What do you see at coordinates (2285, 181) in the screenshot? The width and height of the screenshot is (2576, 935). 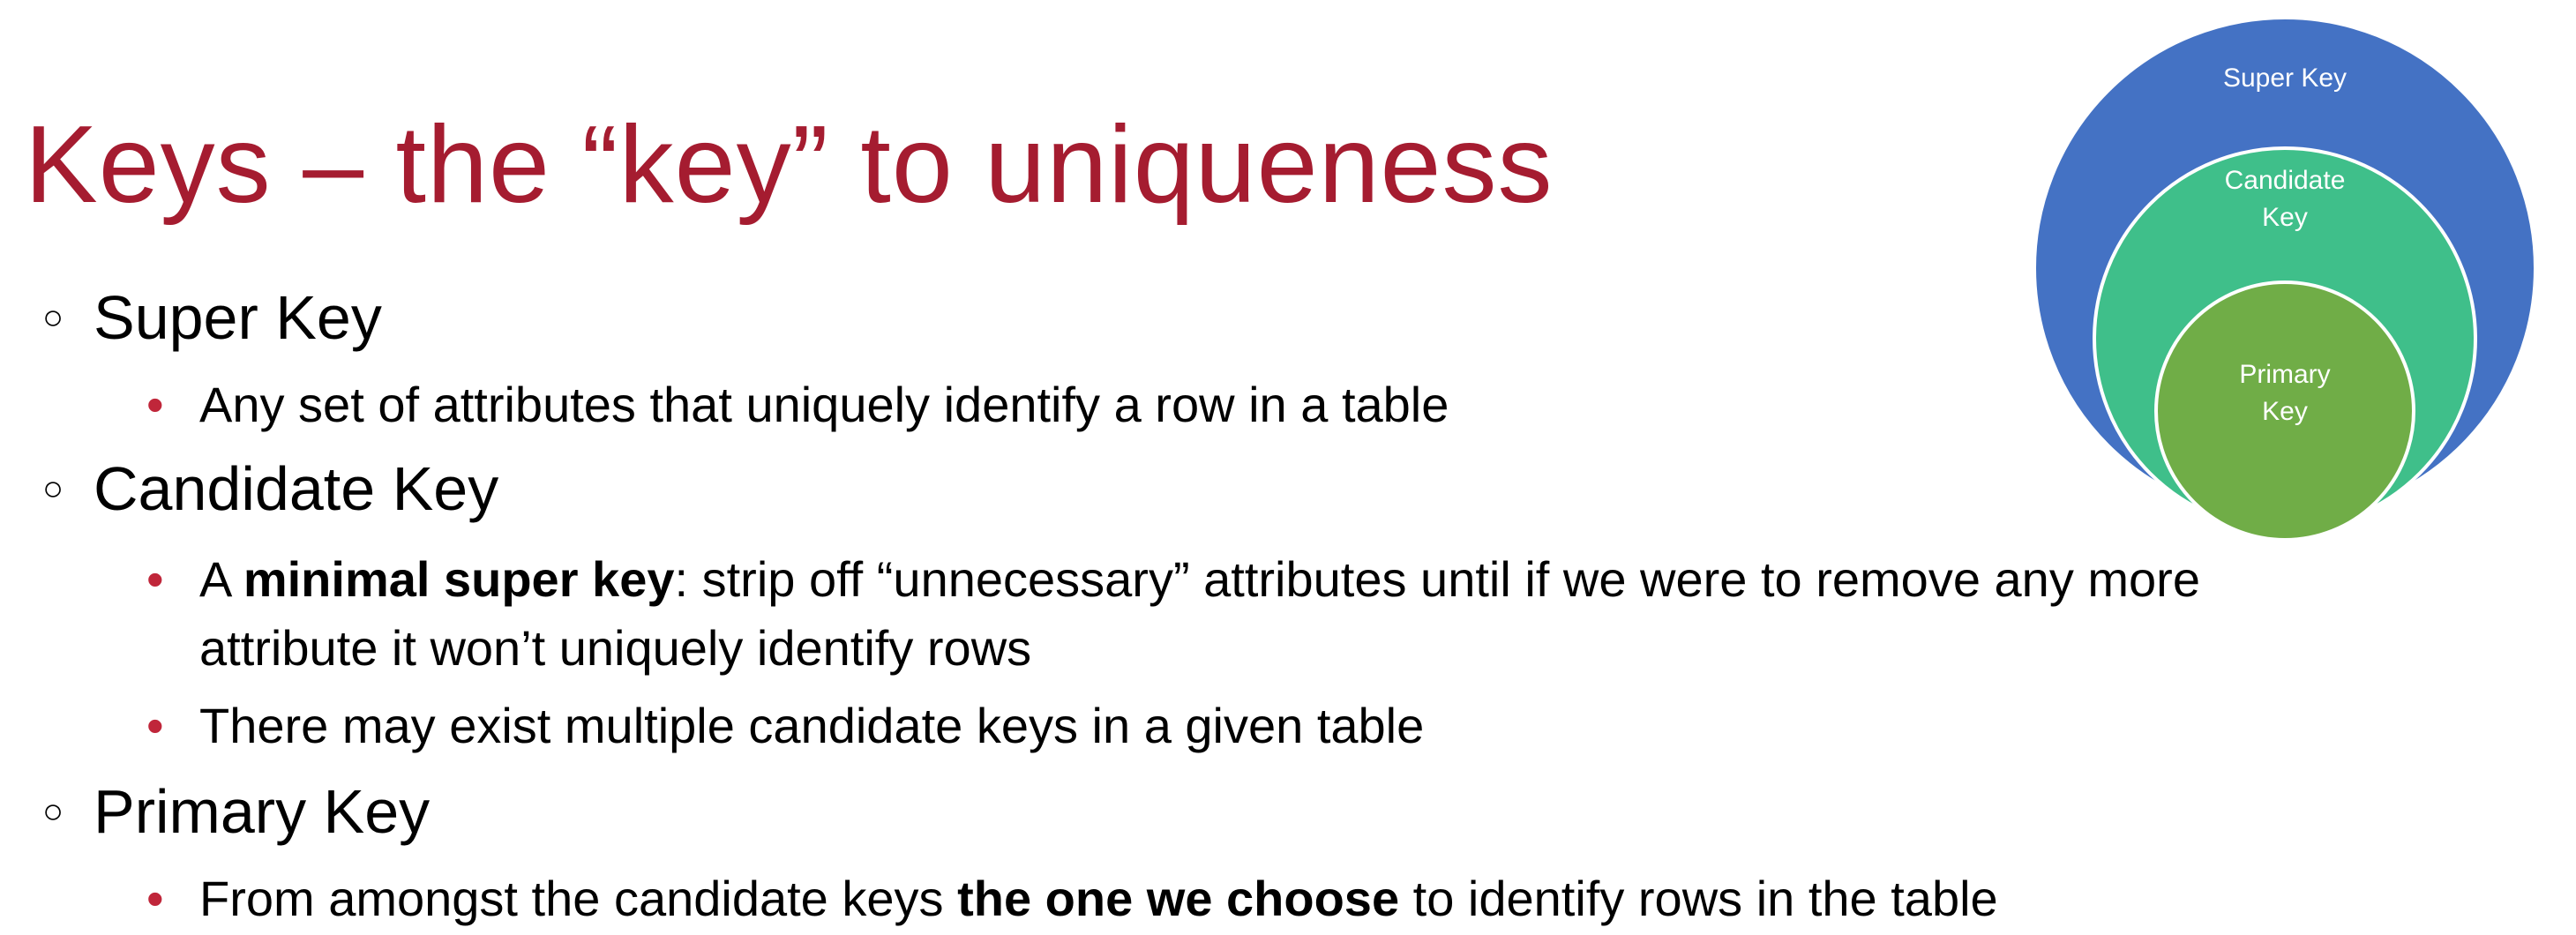 I see `candidate-key-label-line1: Candidate` at bounding box center [2285, 181].